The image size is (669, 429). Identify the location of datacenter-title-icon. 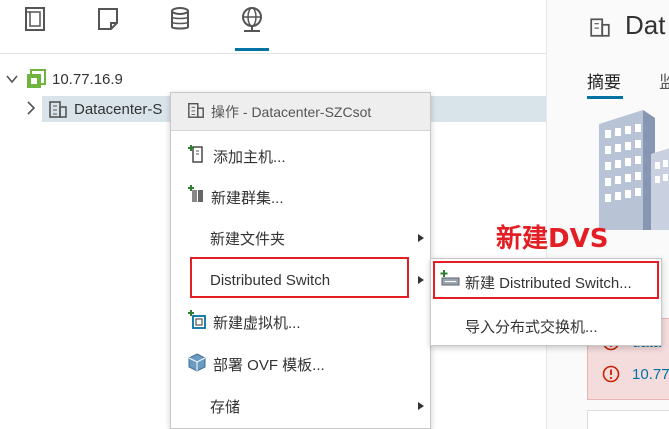
(600, 29).